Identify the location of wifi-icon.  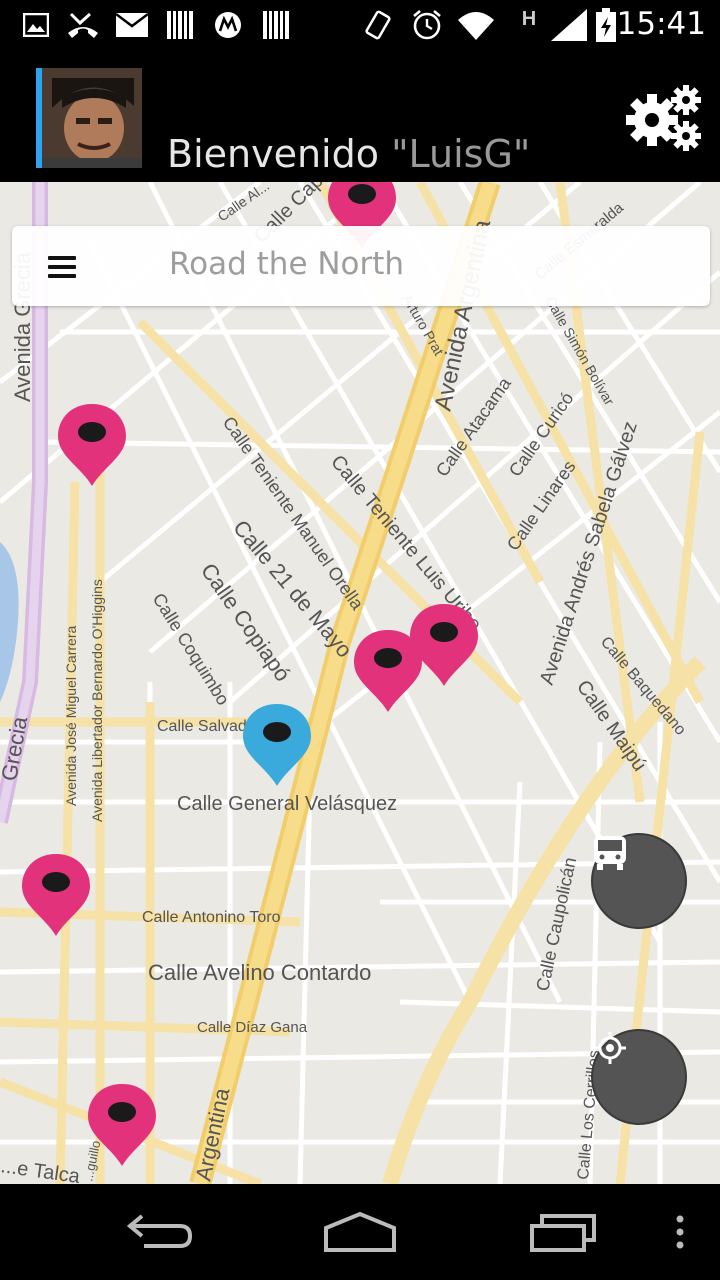
(476, 25).